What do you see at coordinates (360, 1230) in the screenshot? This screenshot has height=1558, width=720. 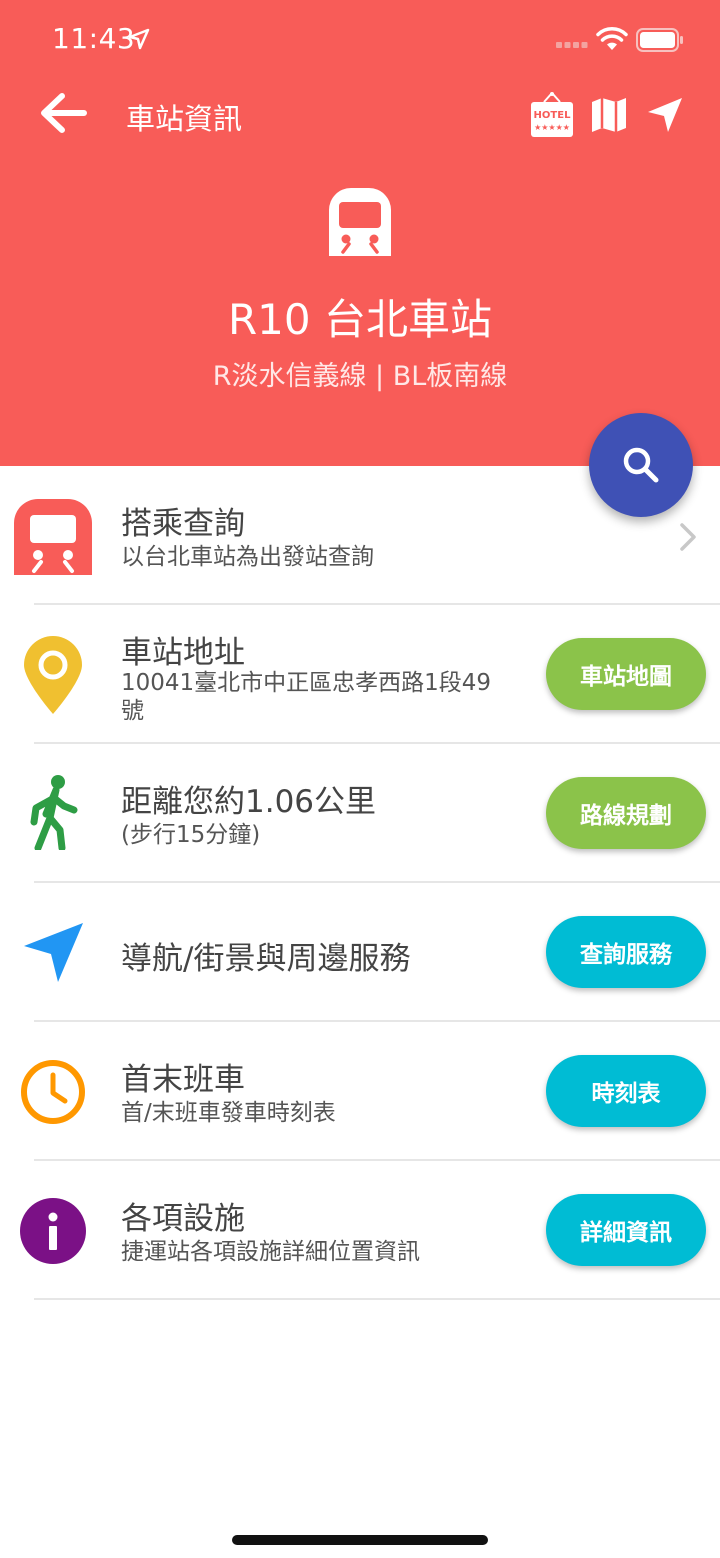 I see `facilities-row: 各項設施 捷運站各項設施詳細位置資訊 詳細資訊` at bounding box center [360, 1230].